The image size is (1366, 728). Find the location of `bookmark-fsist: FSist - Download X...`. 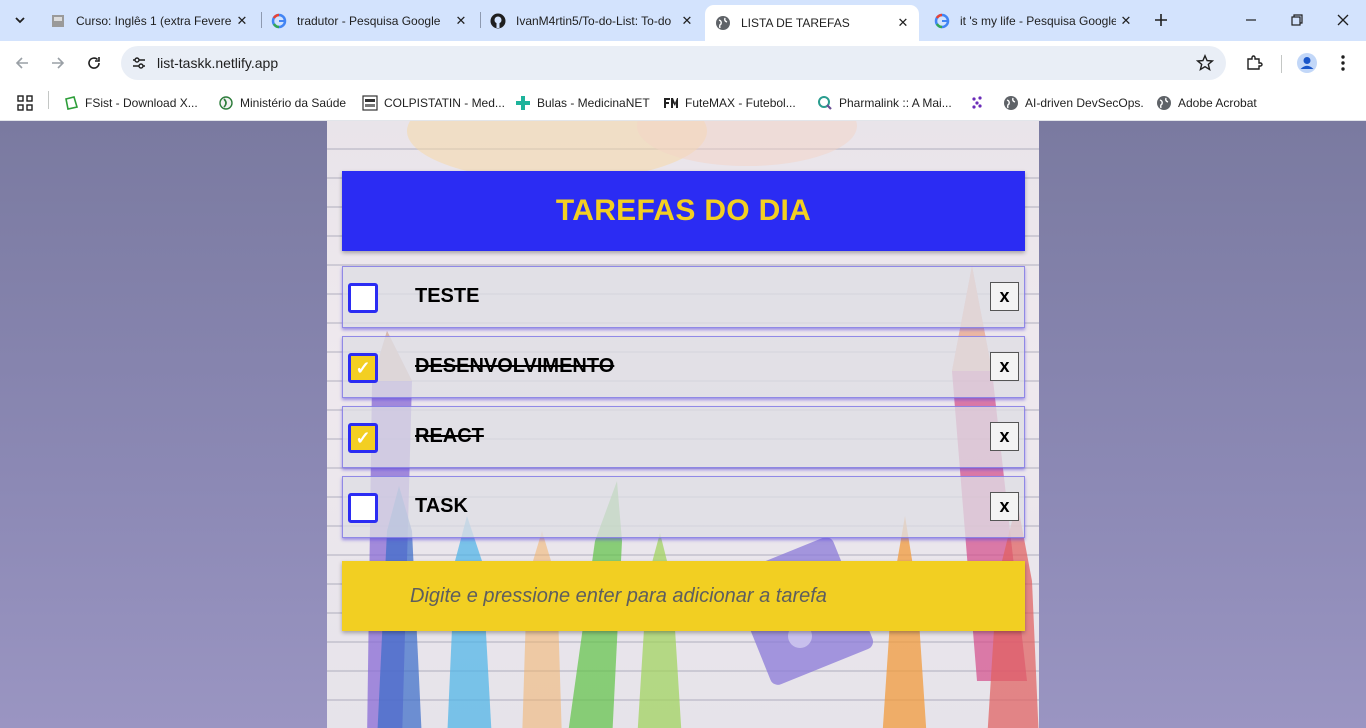

bookmark-fsist: FSist - Download X... is located at coordinates (130, 103).